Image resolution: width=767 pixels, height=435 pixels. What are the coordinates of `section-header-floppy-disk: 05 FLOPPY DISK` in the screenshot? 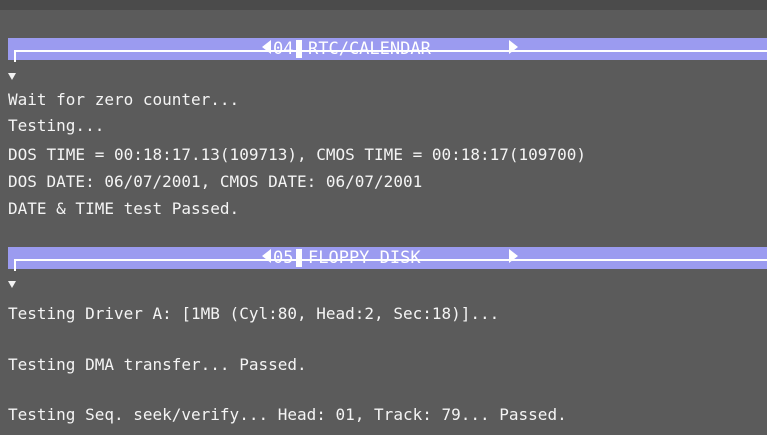 It's located at (387, 259).